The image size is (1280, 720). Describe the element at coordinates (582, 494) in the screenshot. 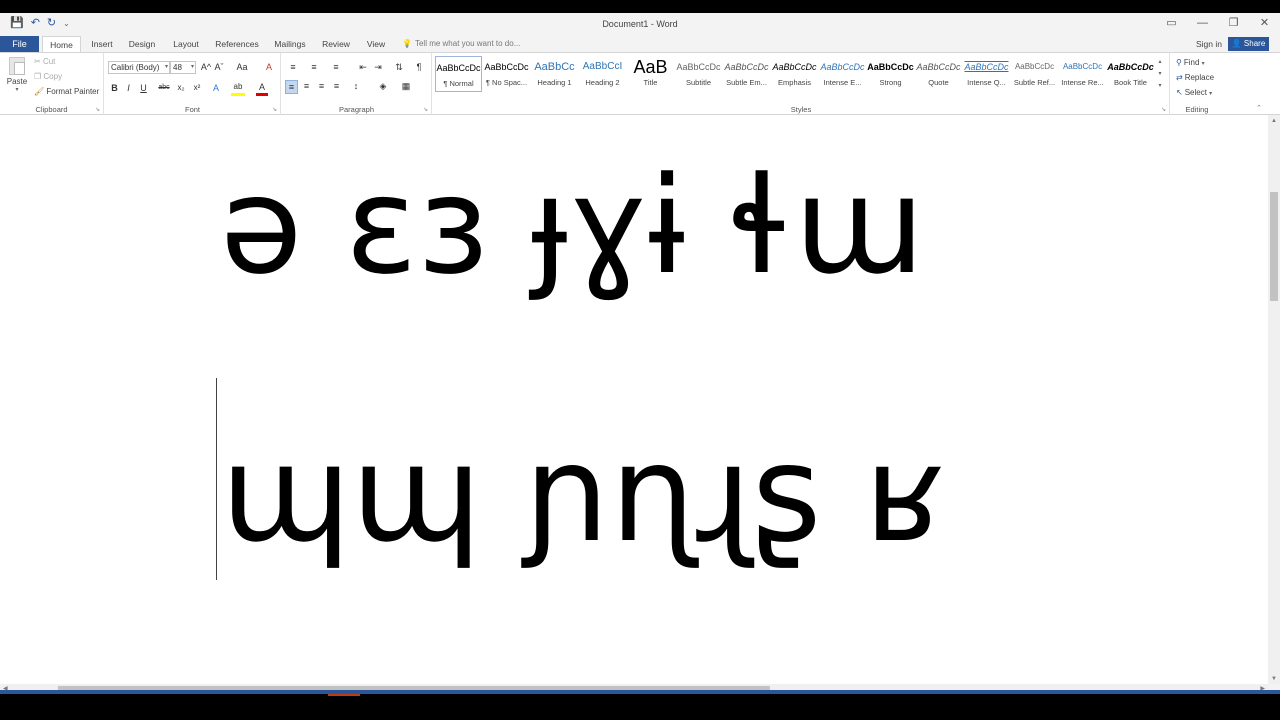

I see `document-line-2: ɰɰ ɲɳɻʂ ʁ` at that location.